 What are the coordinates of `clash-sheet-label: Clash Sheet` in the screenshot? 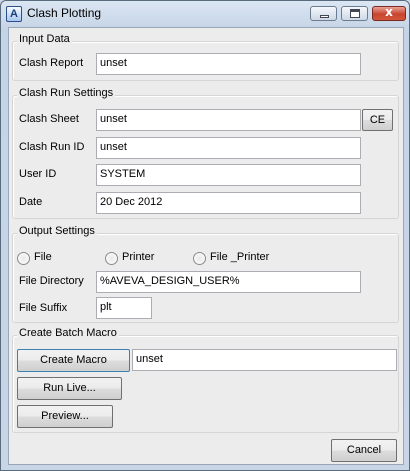 It's located at (49, 119).